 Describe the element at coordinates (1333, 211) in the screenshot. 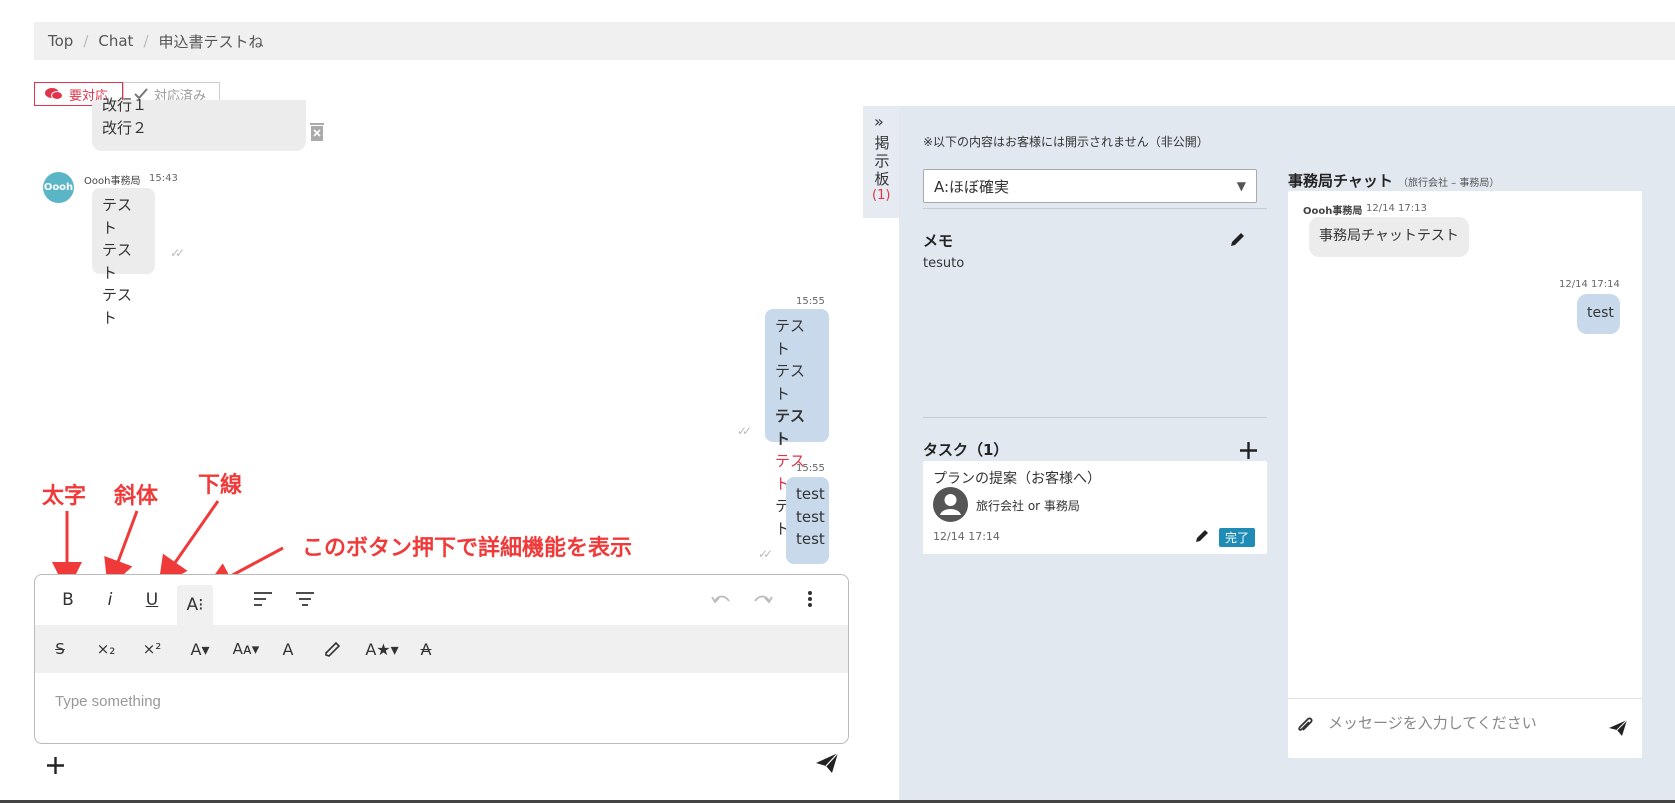

I see `staff-chat-sender: Oooh事務局` at that location.